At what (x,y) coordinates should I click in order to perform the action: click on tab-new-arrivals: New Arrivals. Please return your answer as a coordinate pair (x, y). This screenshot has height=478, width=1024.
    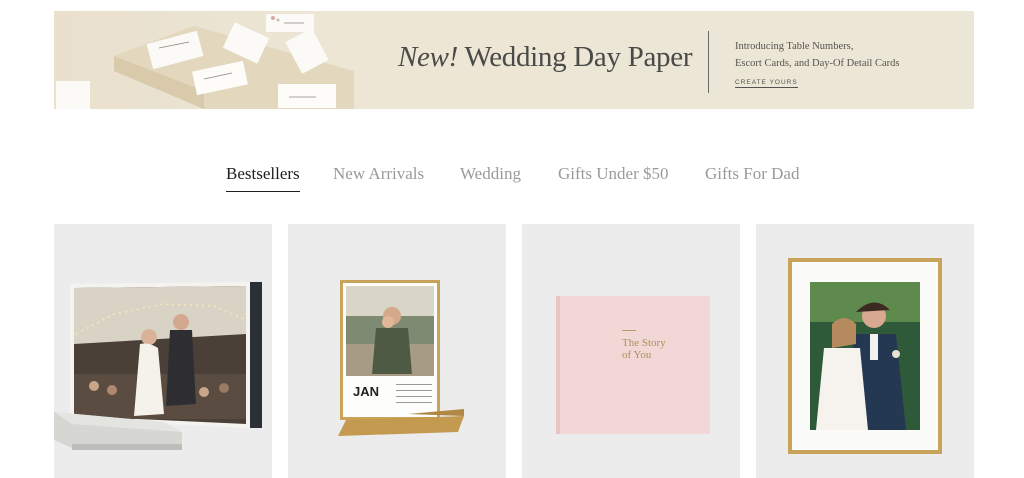
    Looking at the image, I should click on (378, 177).